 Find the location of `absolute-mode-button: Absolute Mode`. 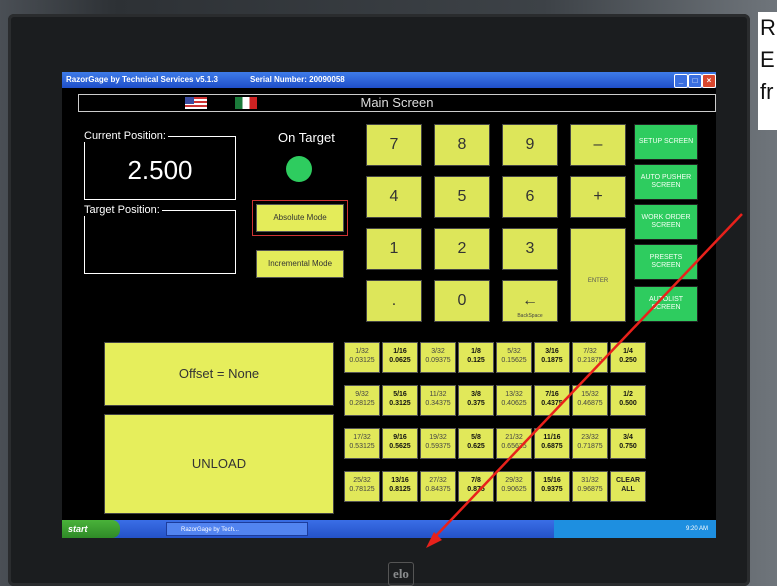

absolute-mode-button: Absolute Mode is located at coordinates (300, 218).